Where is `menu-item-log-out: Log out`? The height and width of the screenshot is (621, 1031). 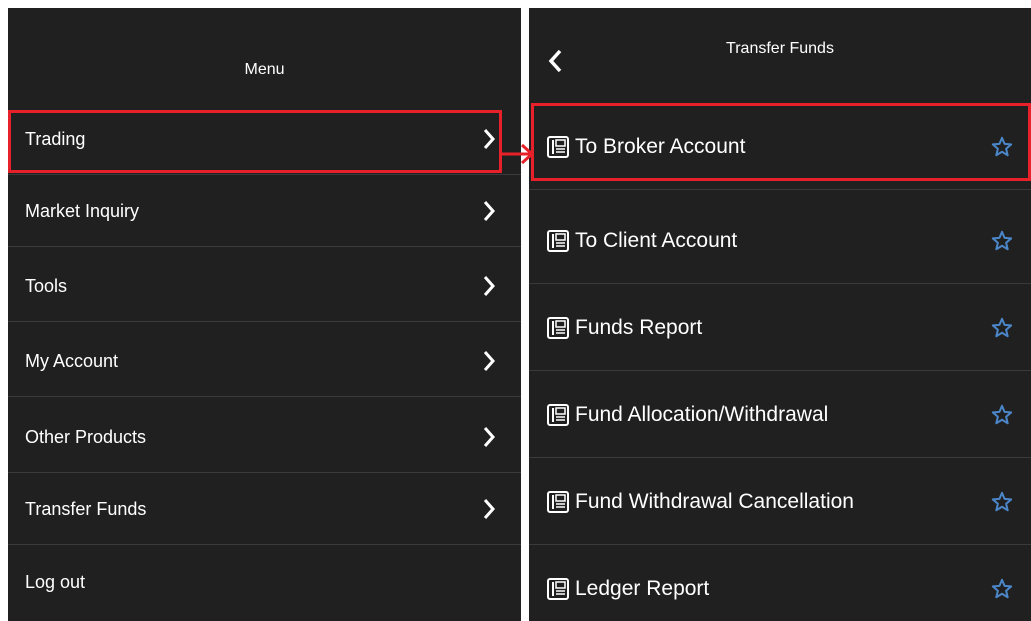
menu-item-log-out: Log out is located at coordinates (264, 582).